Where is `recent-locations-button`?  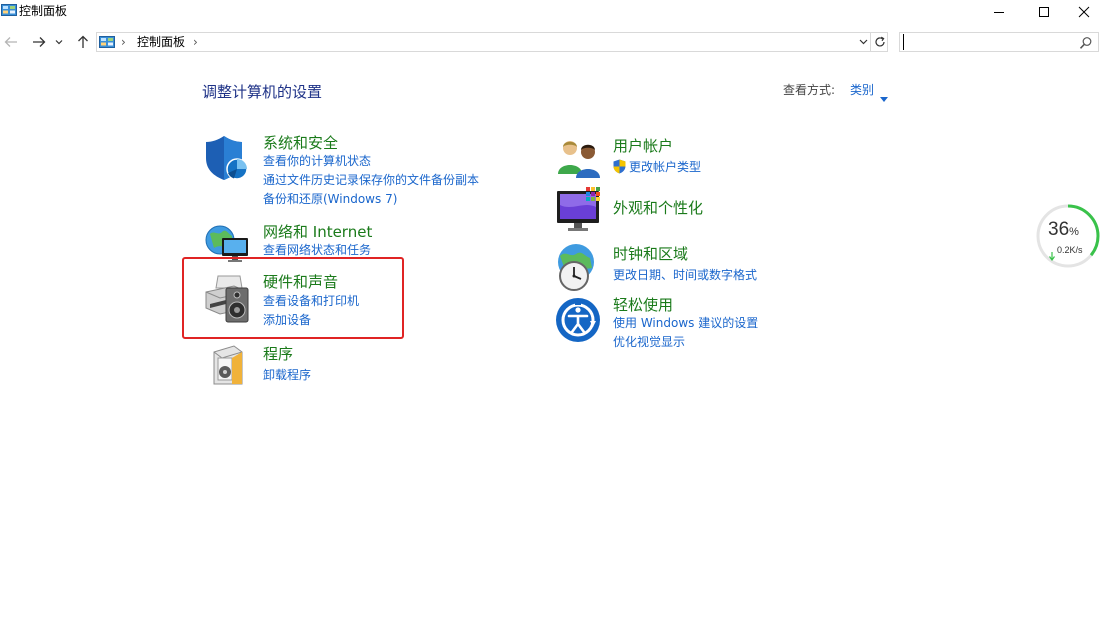
recent-locations-button is located at coordinates (59, 42).